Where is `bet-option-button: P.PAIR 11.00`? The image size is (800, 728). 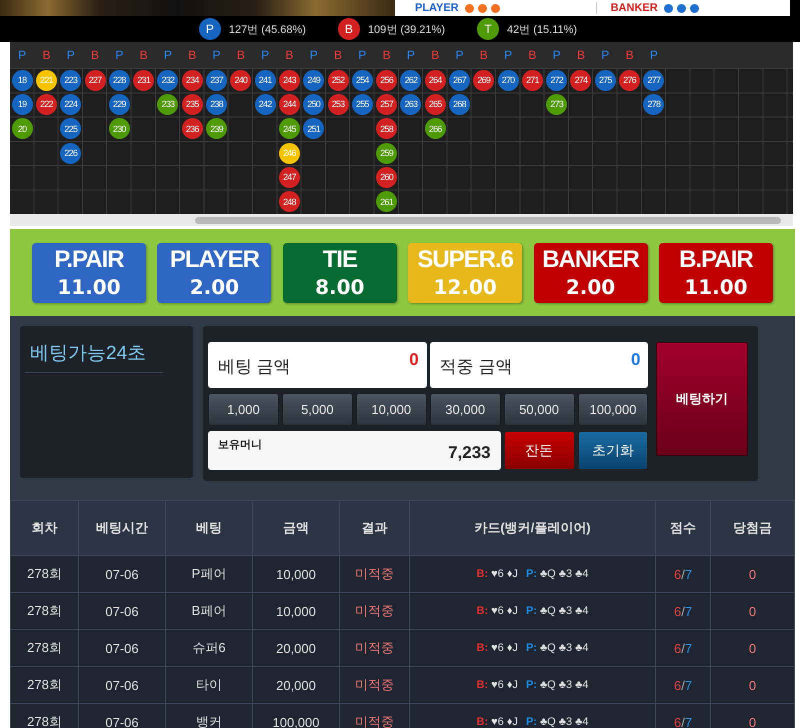
bet-option-button: P.PAIR 11.00 is located at coordinates (89, 272).